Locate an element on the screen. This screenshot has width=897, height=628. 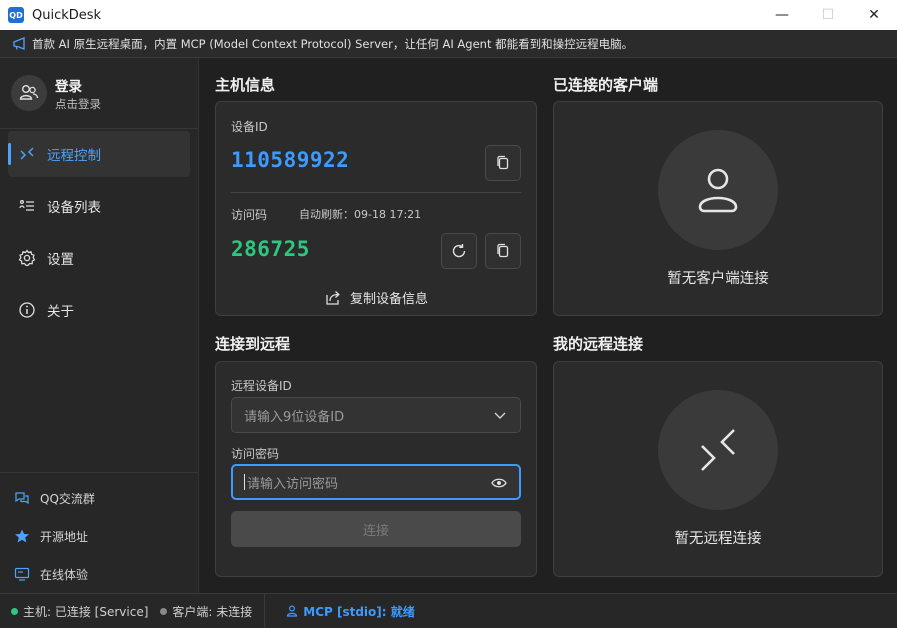
user-status-icon is located at coordinates (292, 611).